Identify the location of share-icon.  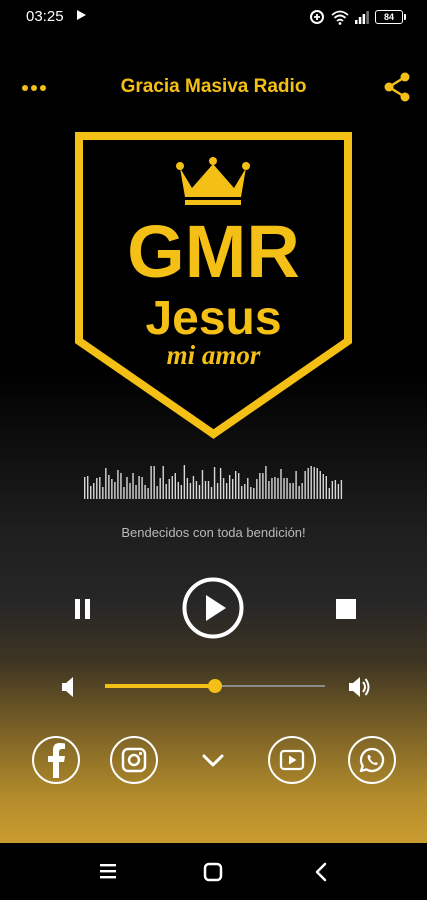
(397, 87).